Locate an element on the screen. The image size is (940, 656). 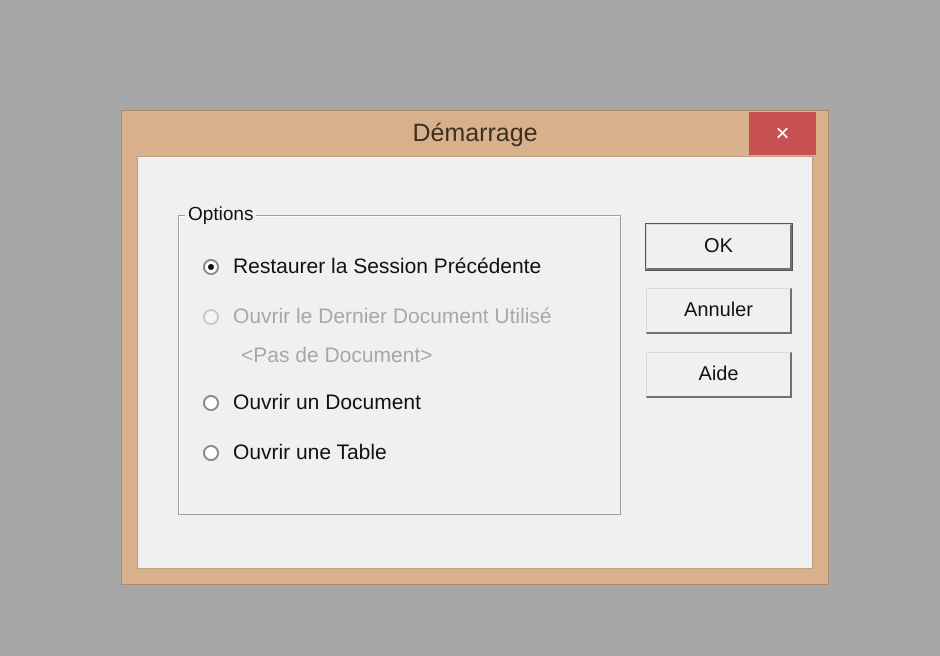
dialog-button: OK is located at coordinates (719, 247).